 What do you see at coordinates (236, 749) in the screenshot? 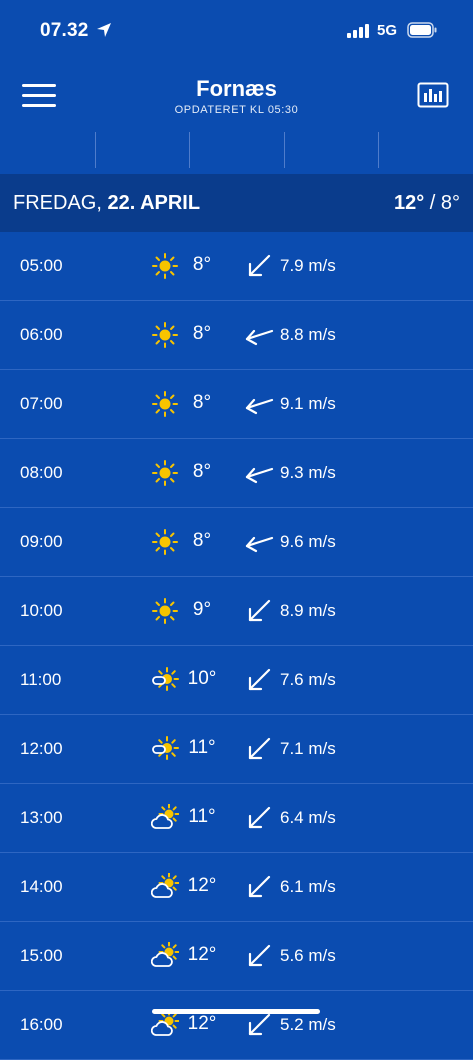
I see `hour-row: 12:00 11° 7.1 m/s` at bounding box center [236, 749].